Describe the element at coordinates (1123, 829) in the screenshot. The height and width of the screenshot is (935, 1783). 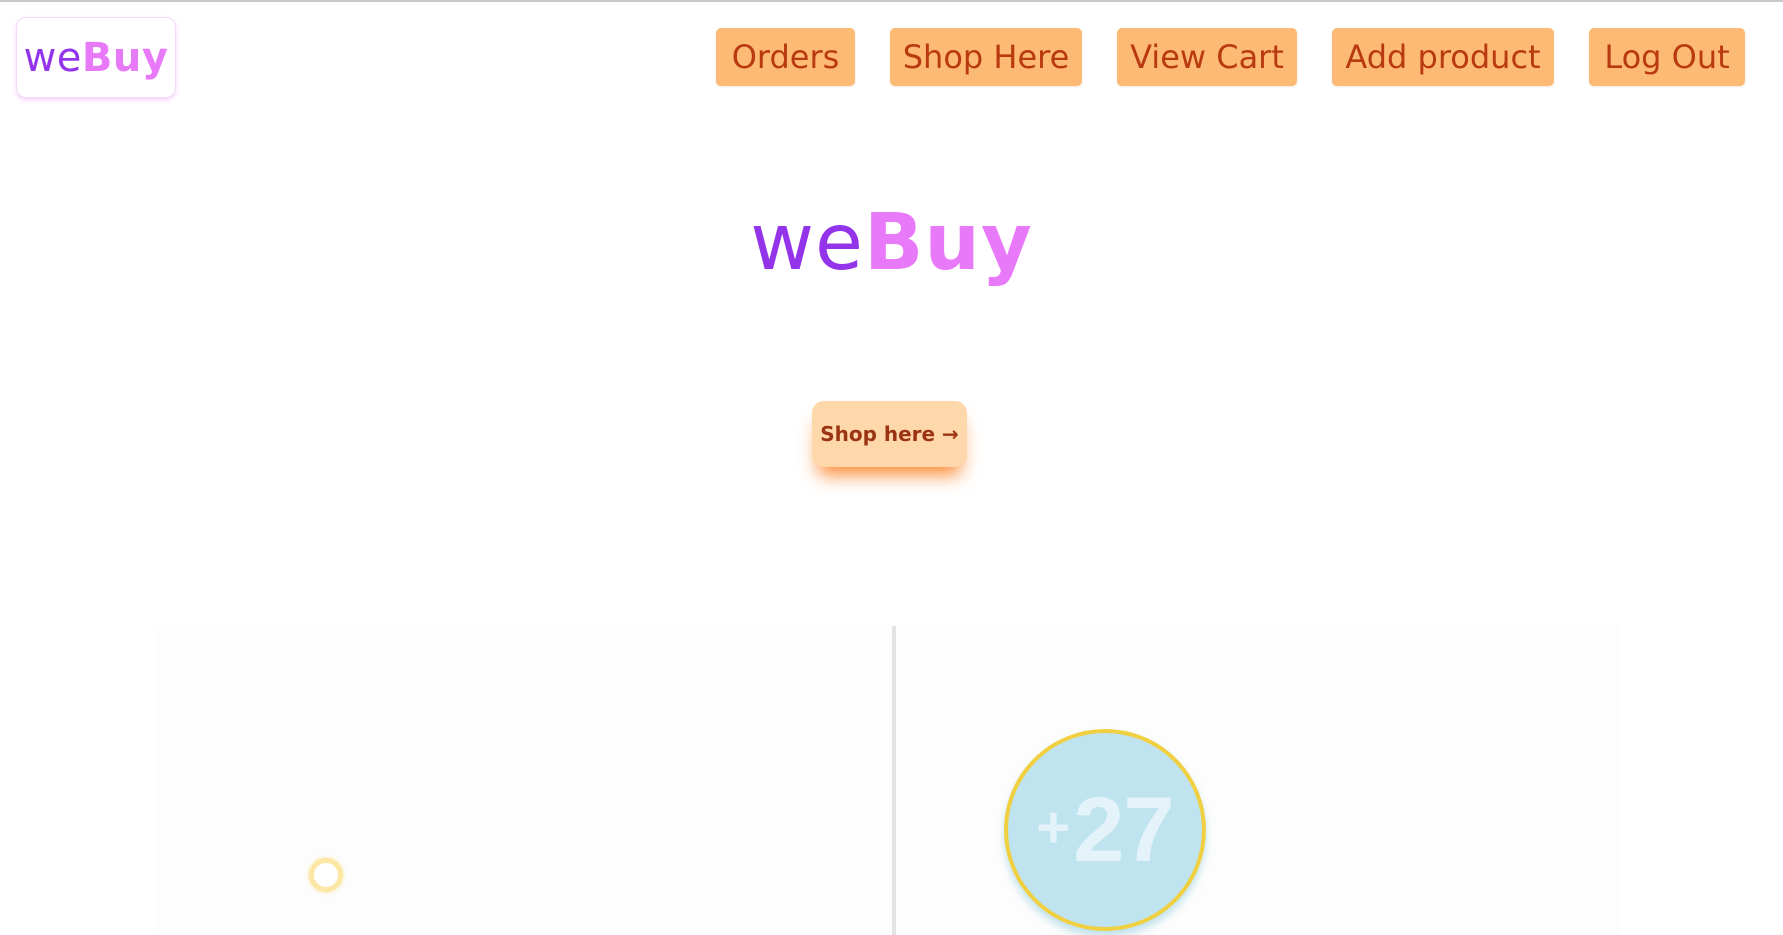
I see `badge-count: 27` at that location.